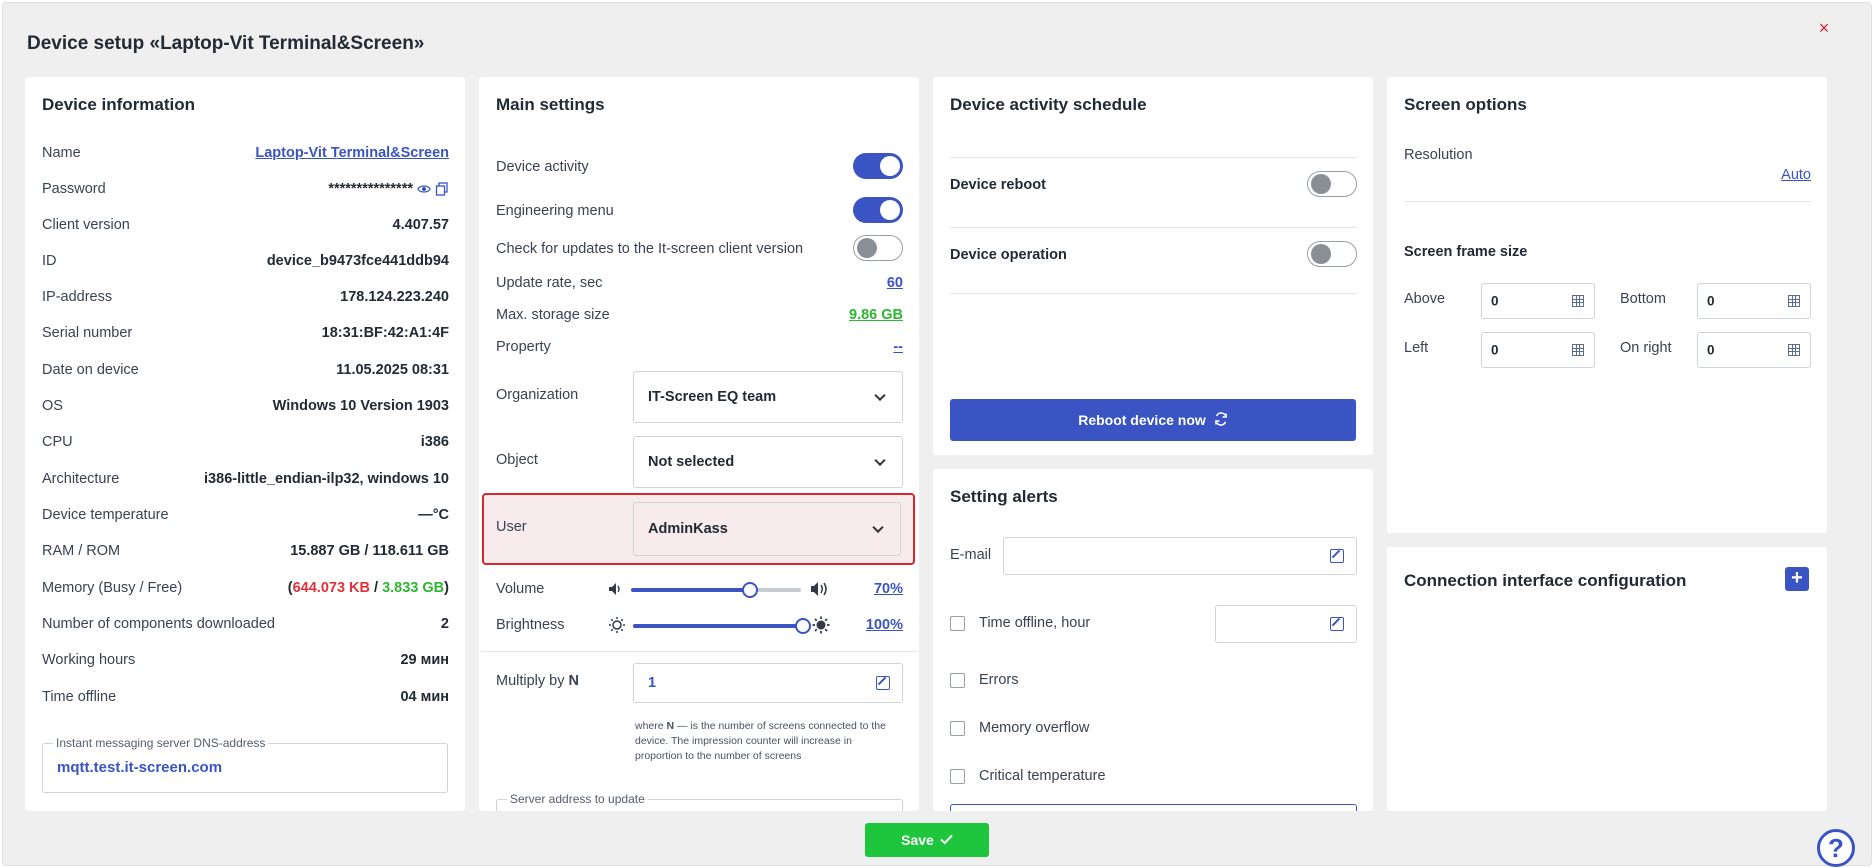  What do you see at coordinates (1180, 556) in the screenshot?
I see `email-input` at bounding box center [1180, 556].